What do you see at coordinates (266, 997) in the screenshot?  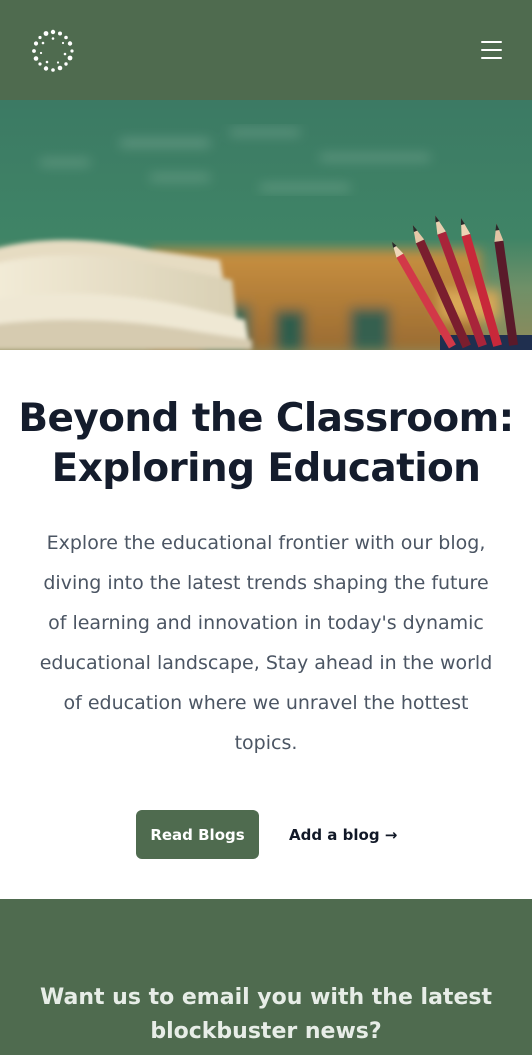 I see `newsletter-title-line-1: Want us to email you with the latest` at bounding box center [266, 997].